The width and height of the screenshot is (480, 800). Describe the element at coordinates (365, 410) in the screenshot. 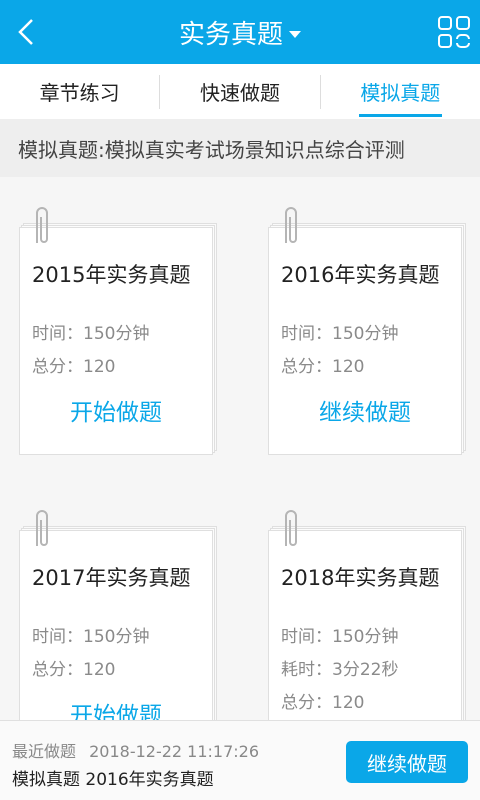

I see `continue-practice-link: 继续做题` at that location.